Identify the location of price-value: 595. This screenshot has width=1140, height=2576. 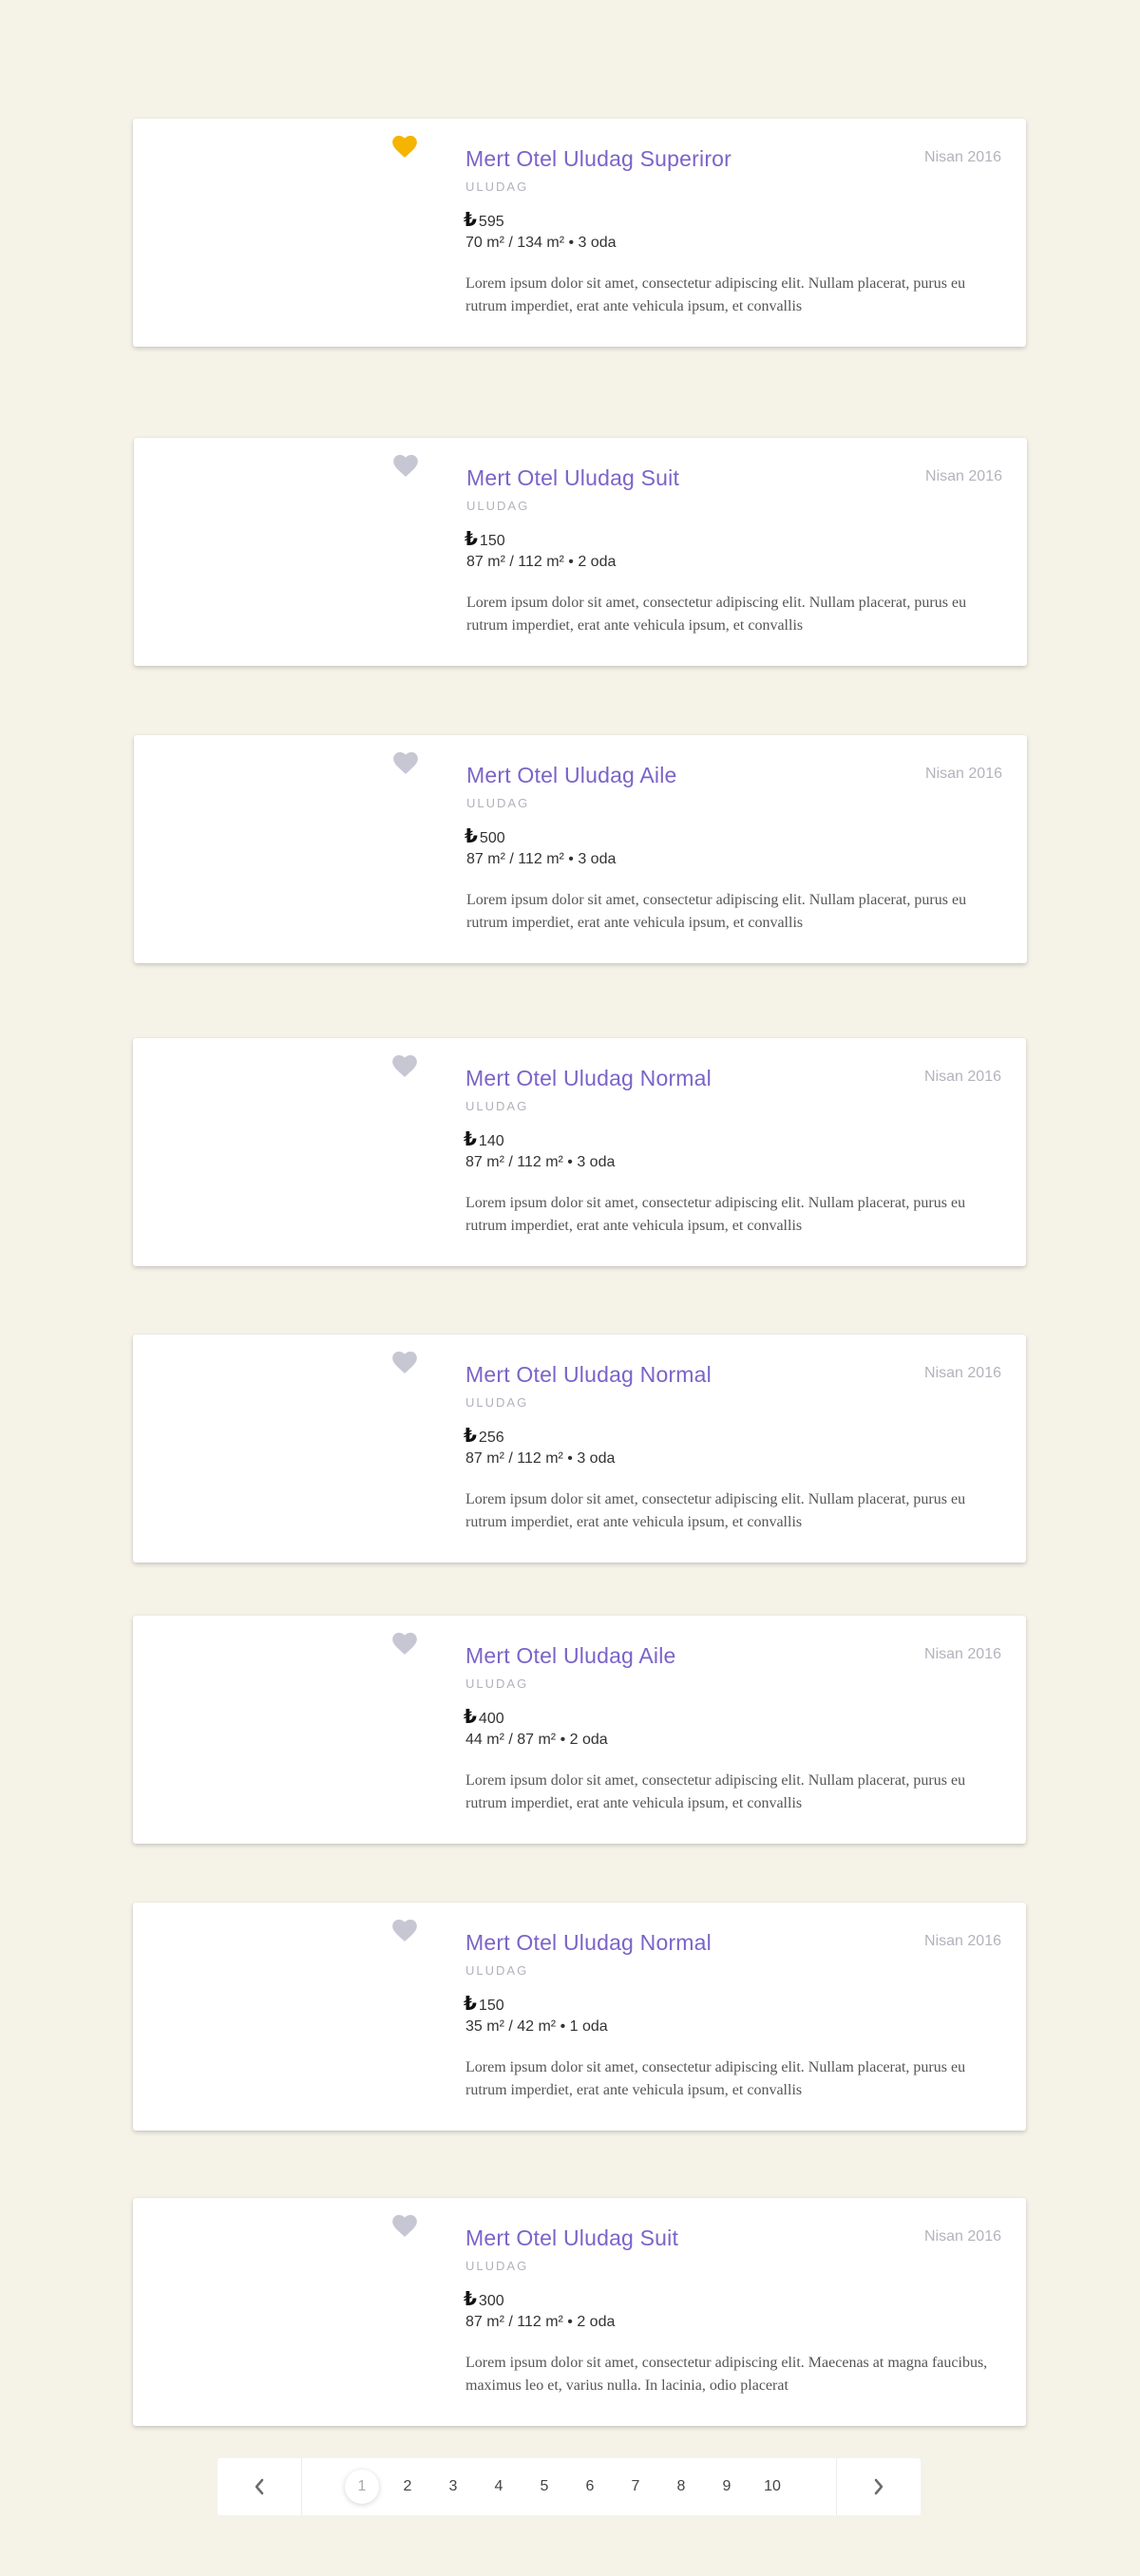
(491, 222).